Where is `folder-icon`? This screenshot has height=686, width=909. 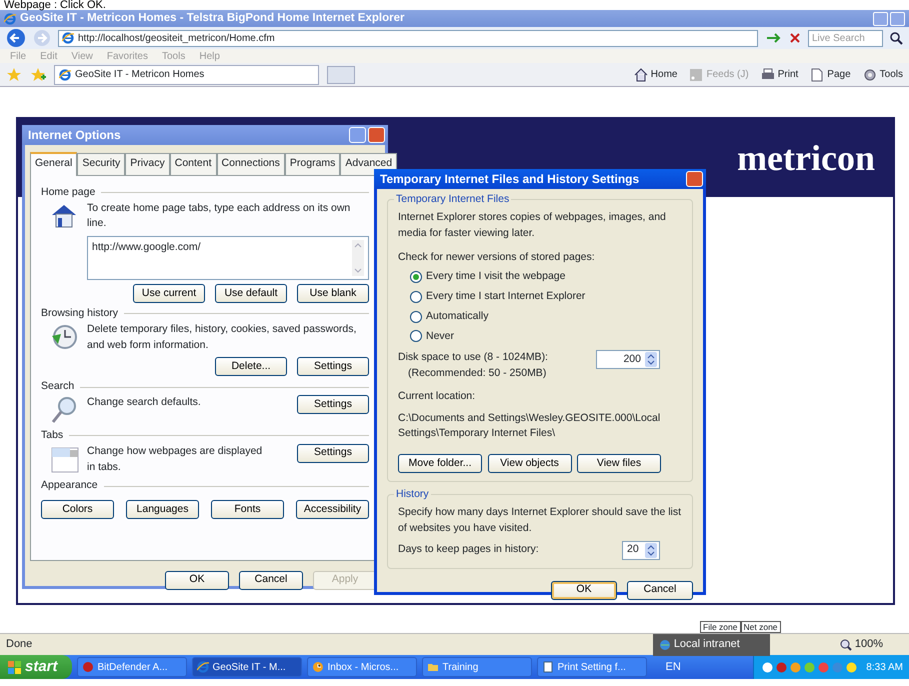 folder-icon is located at coordinates (432, 667).